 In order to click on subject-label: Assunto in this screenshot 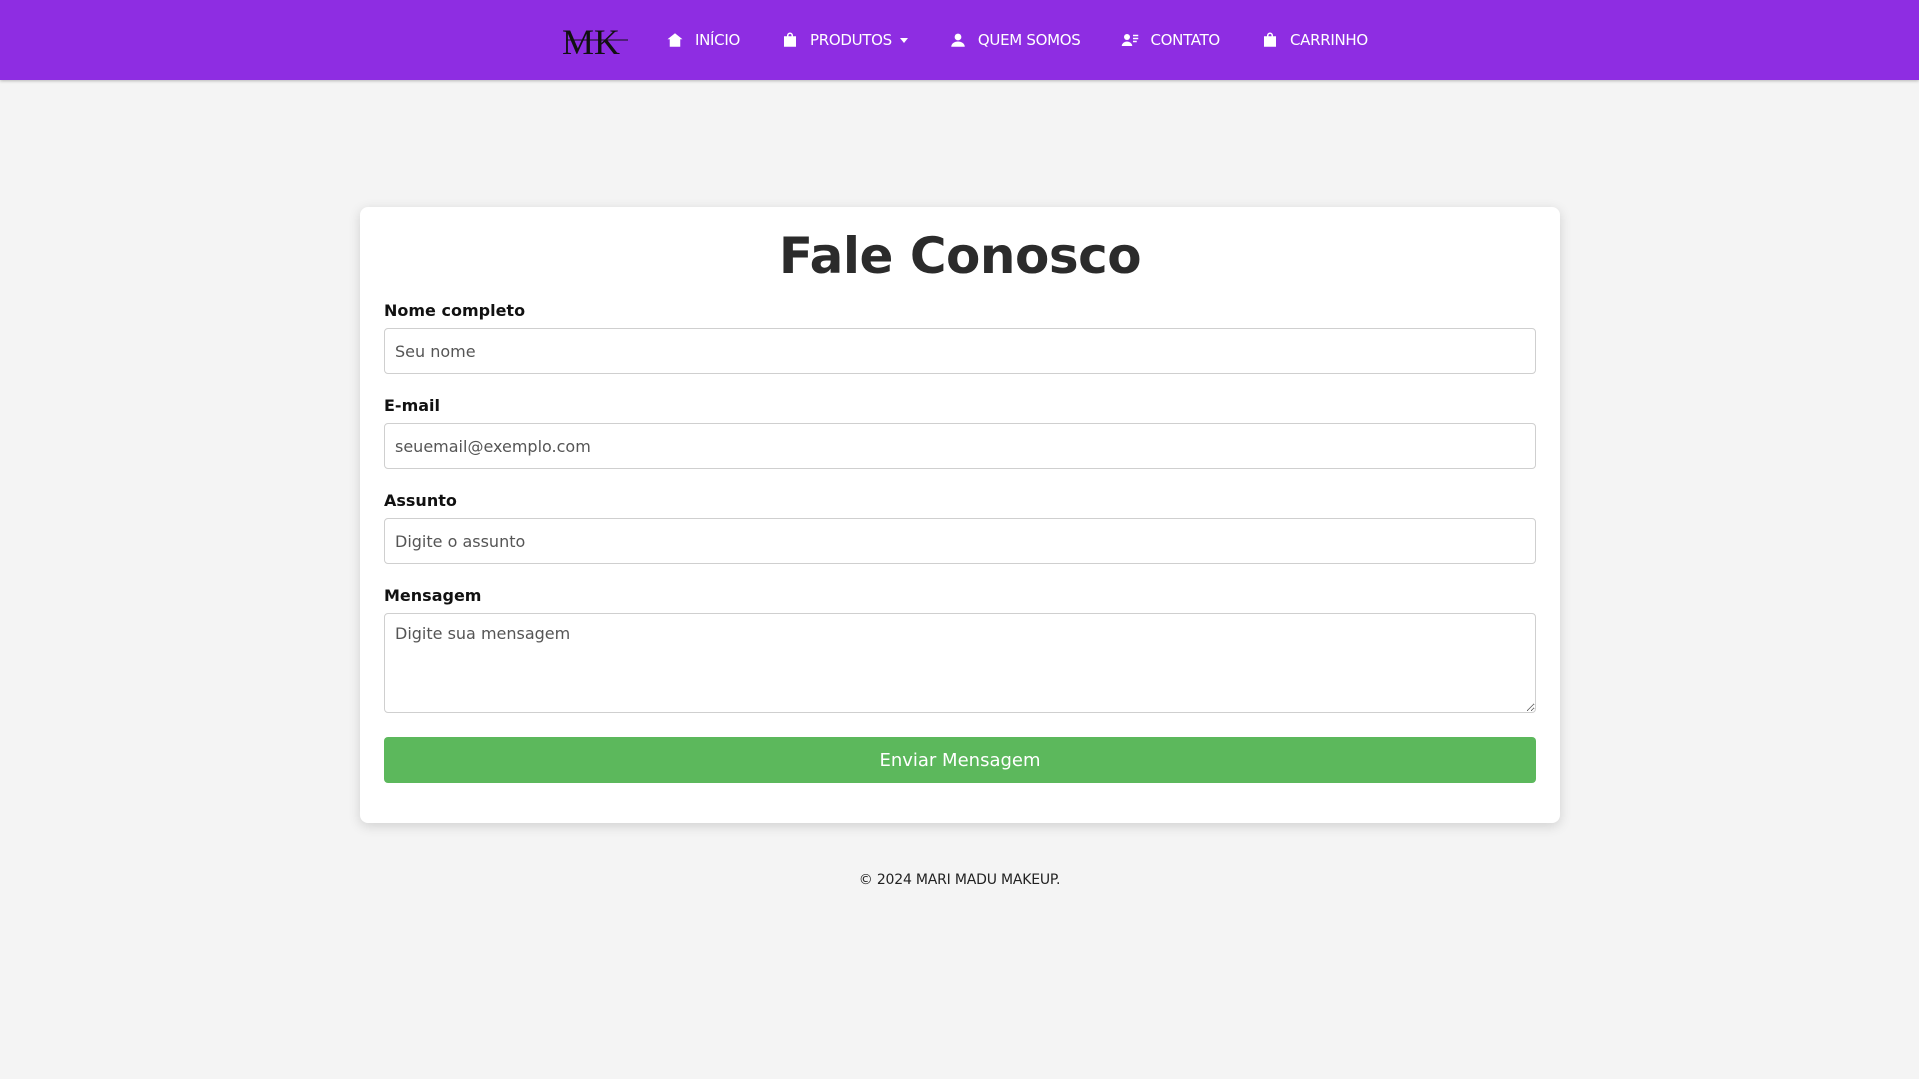, I will do `click(420, 500)`.